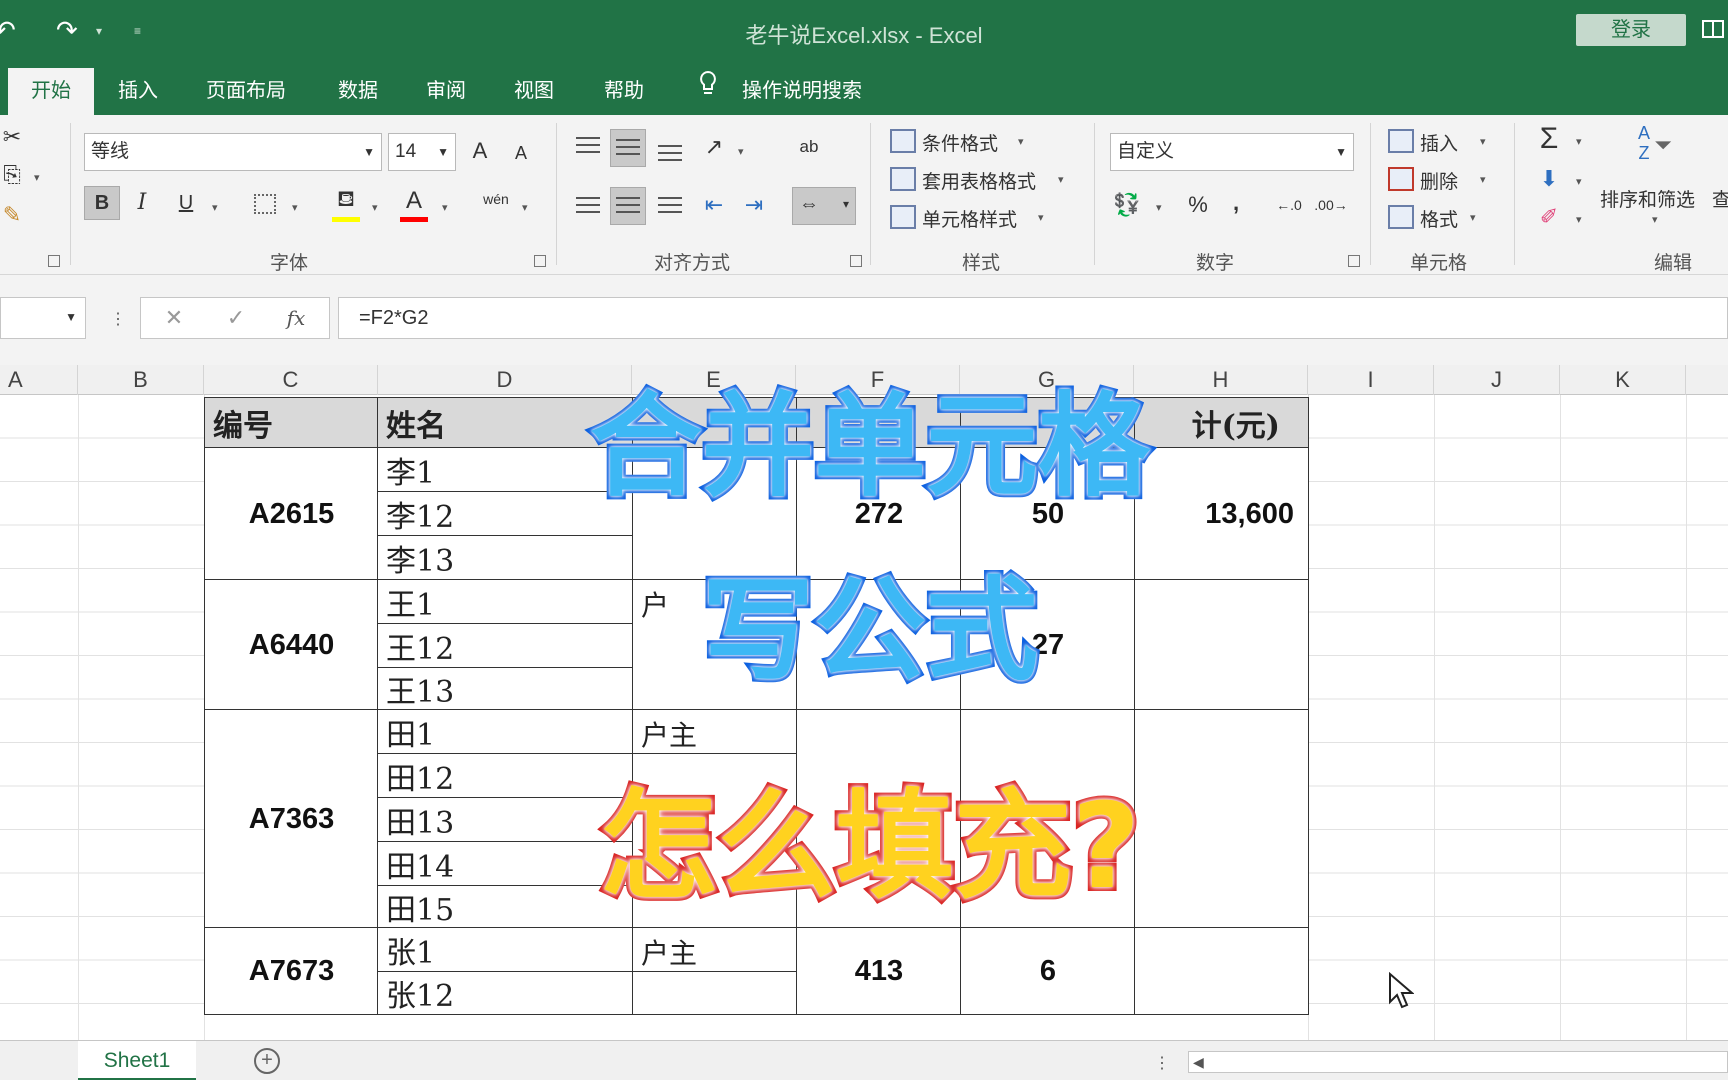  What do you see at coordinates (1647, 198) in the screenshot?
I see `sort-filter-button: 排序和筛选` at bounding box center [1647, 198].